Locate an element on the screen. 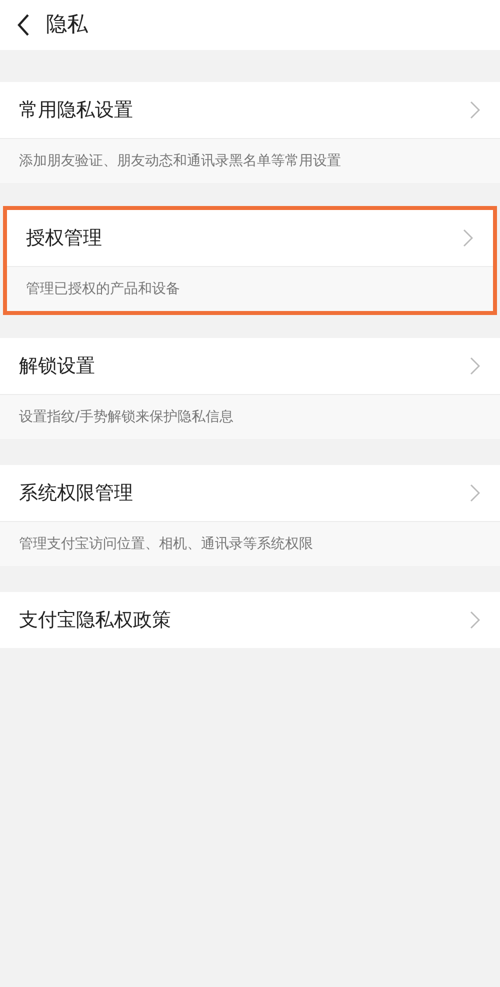 The image size is (500, 987). row-description: 管理支付宝访问位置、相机、通讯录等系统权限 is located at coordinates (166, 544).